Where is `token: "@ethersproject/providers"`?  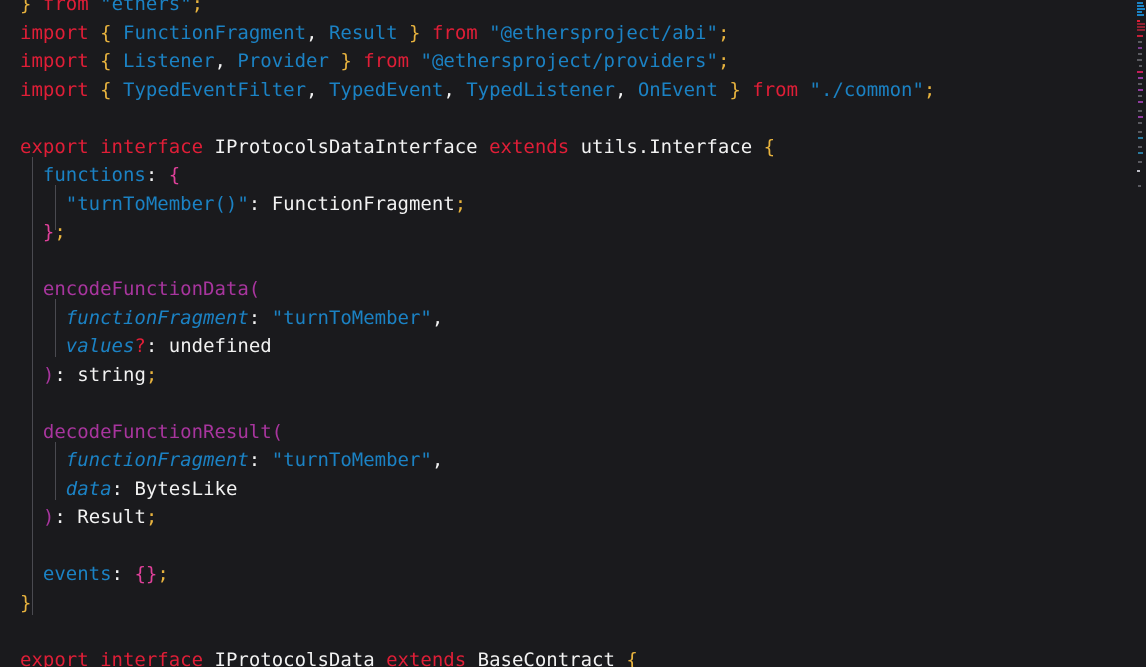 token: "@ethersproject/providers" is located at coordinates (569, 61).